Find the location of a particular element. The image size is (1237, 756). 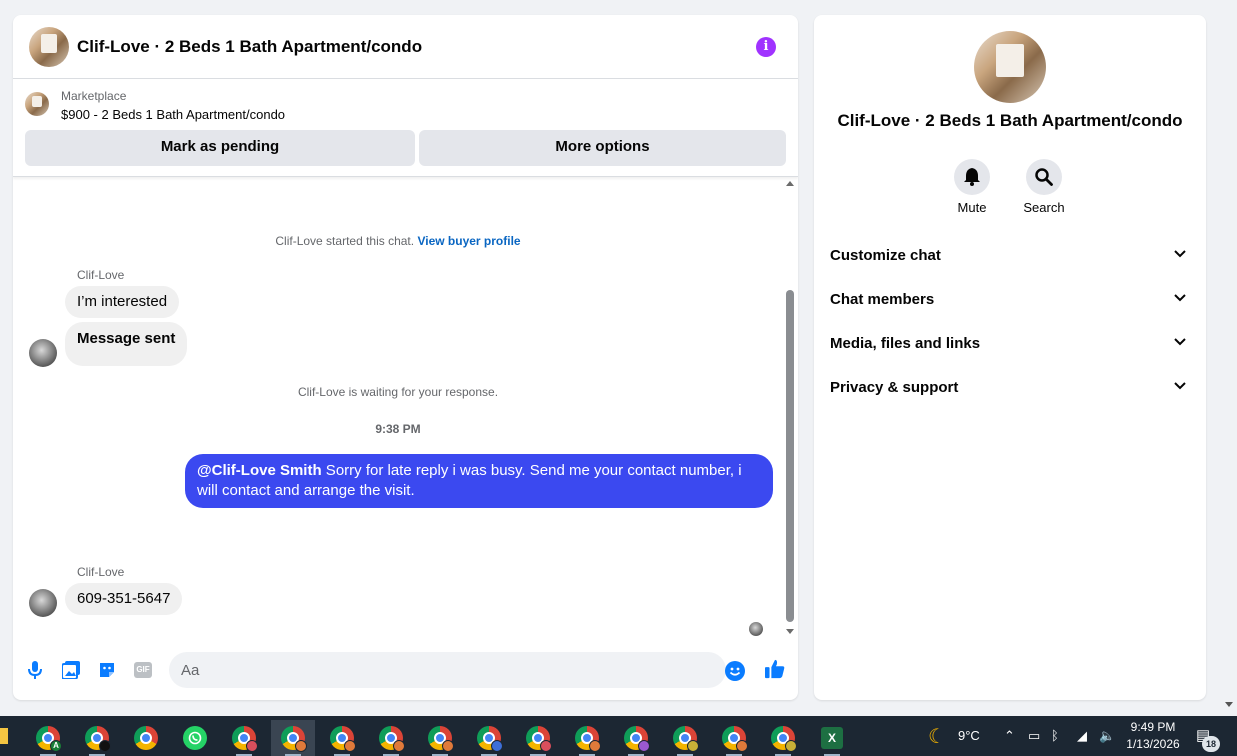

excel-icon: X is located at coordinates (832, 738).